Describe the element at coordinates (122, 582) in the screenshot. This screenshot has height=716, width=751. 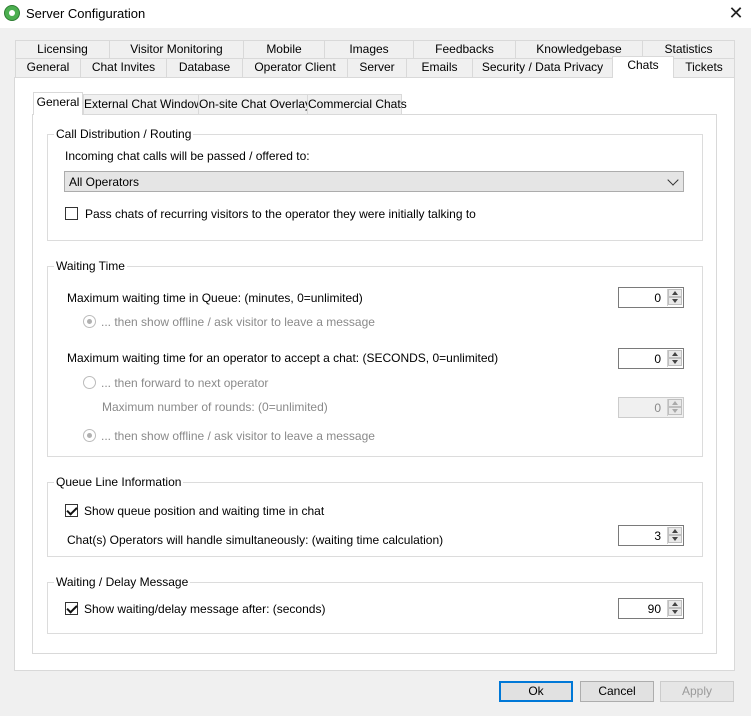
I see `delay-message-title: Waiting / Delay Message` at that location.